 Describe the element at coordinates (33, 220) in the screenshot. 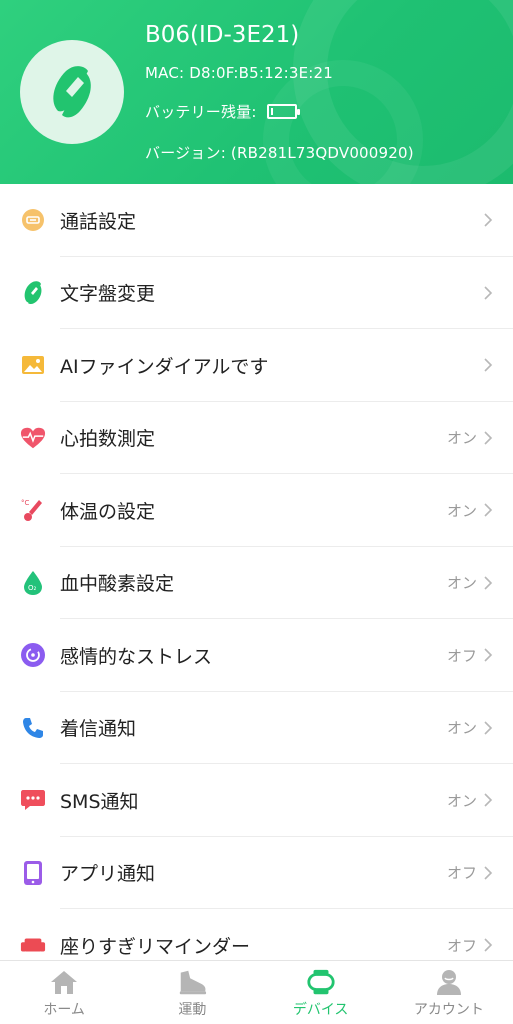

I see `call-settings-icon` at that location.